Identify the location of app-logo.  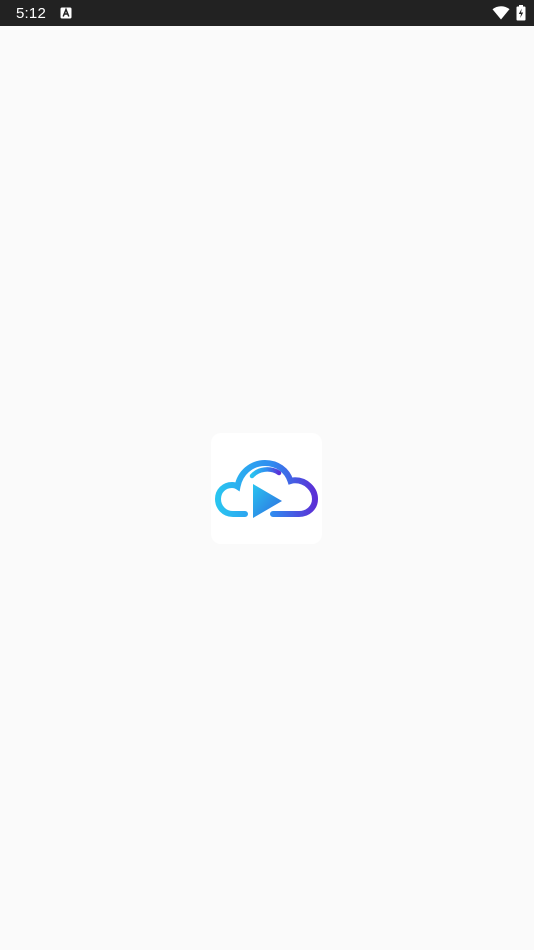
(266, 488).